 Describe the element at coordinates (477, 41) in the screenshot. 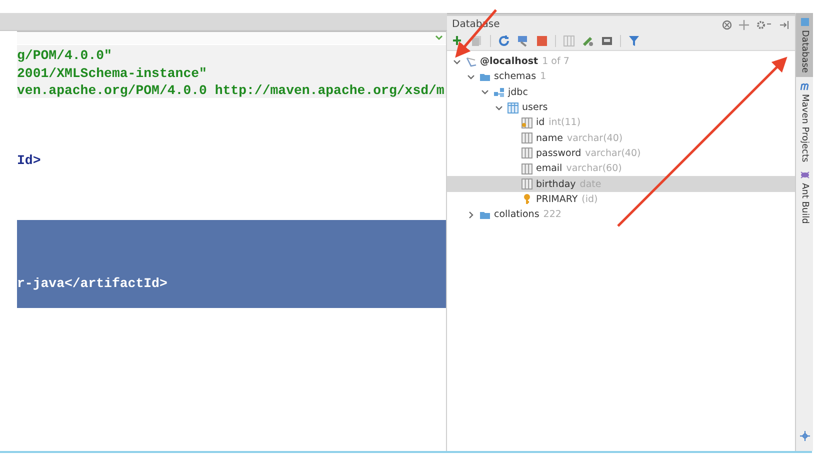

I see `copy-icon` at that location.